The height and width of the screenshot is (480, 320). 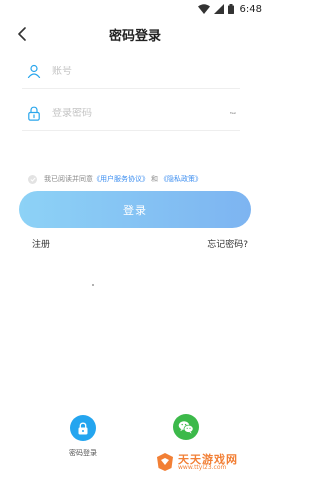 I want to click on agreement-and: 和, so click(x=154, y=179).